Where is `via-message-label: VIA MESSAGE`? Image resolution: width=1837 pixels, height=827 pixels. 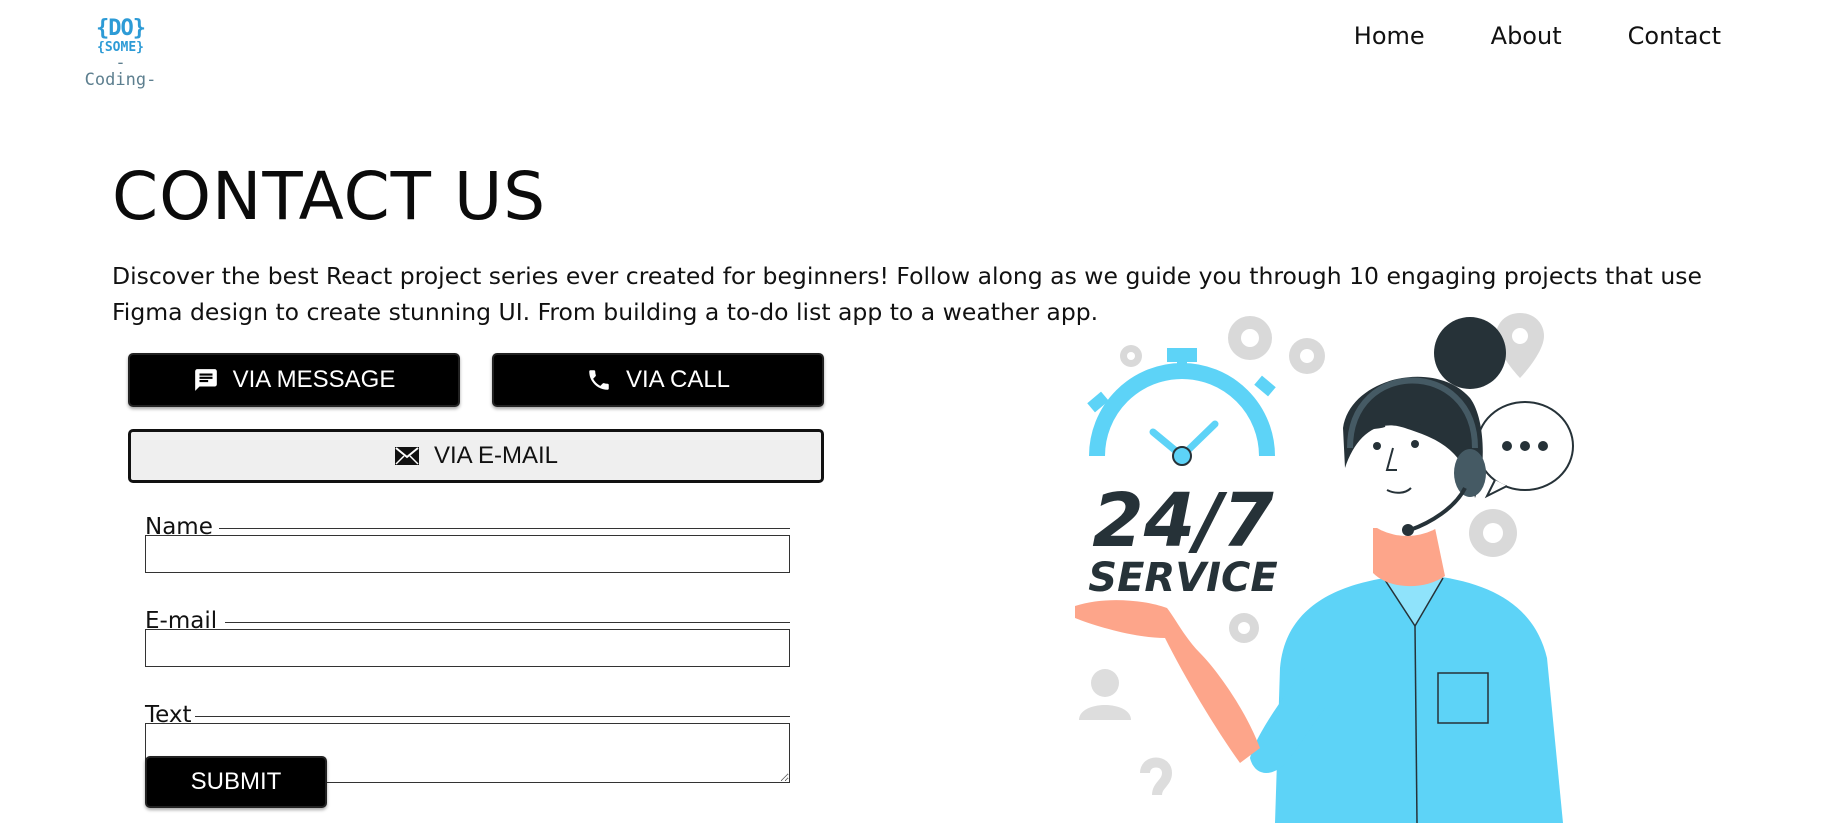
via-message-label: VIA MESSAGE is located at coordinates (314, 379).